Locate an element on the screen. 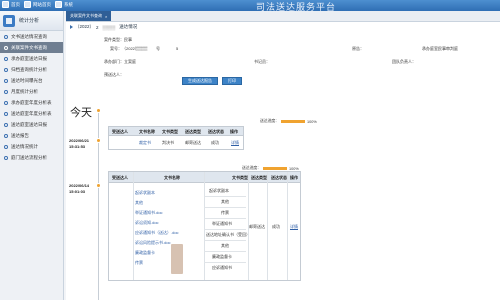  redacted-block is located at coordinates (177, 259).